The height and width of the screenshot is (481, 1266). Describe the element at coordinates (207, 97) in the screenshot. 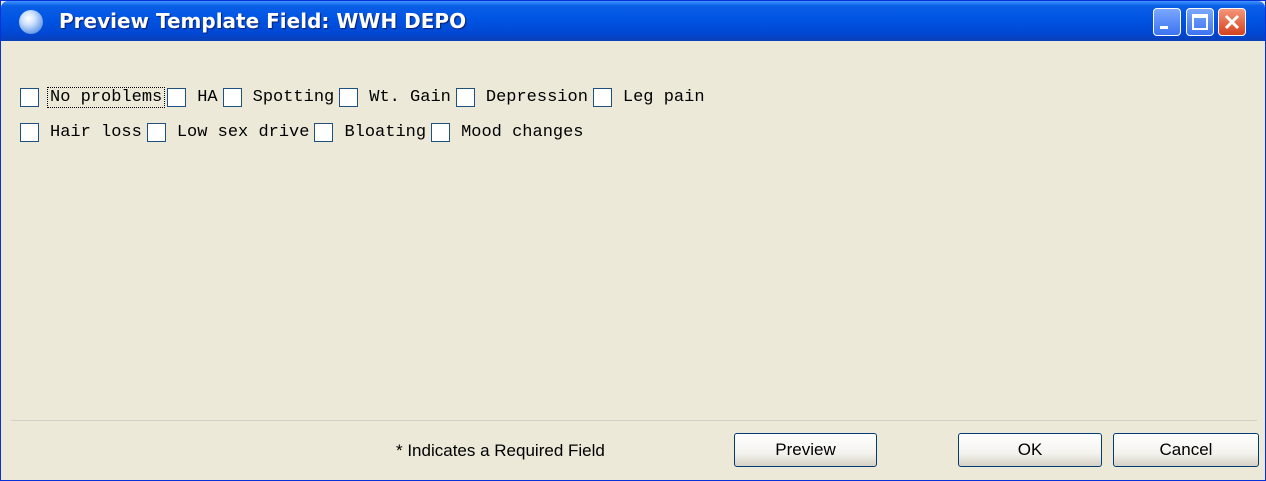

I see `checkbox-label: HA` at that location.